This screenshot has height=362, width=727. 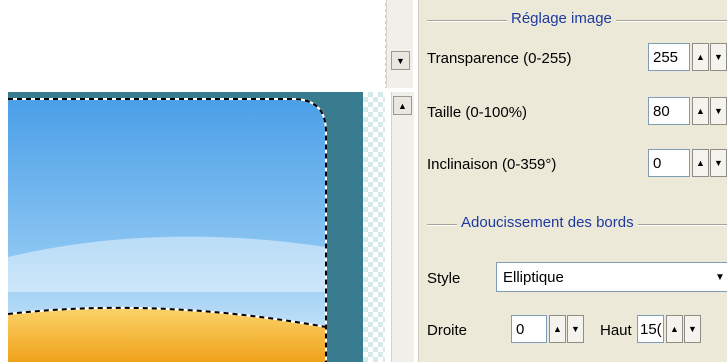 What do you see at coordinates (444, 278) in the screenshot?
I see `style-label: Style` at bounding box center [444, 278].